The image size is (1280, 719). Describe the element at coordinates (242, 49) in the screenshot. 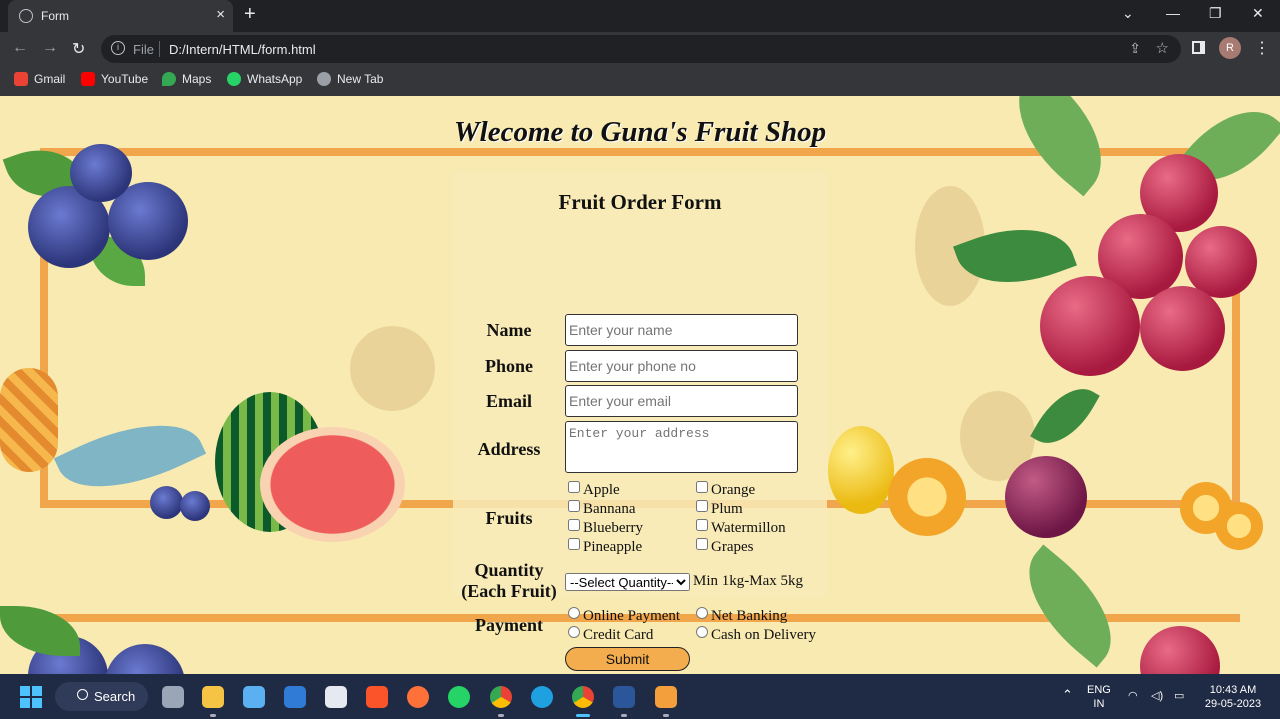

I see `url-text: D:/Intern/HTML/form.html` at that location.